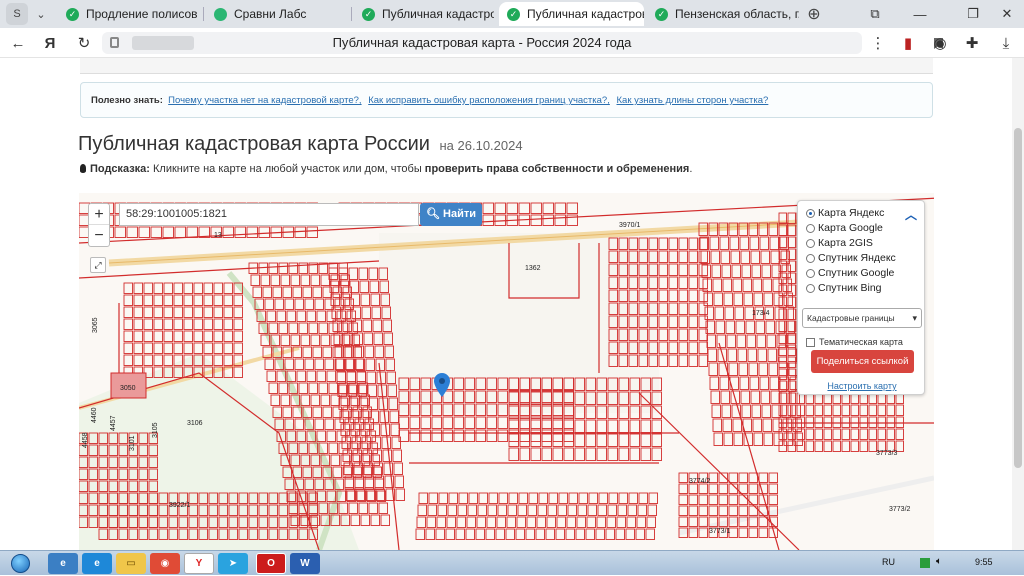 The width and height of the screenshot is (1024, 576). I want to click on chevron-down-icon: ⌄, so click(41, 14).